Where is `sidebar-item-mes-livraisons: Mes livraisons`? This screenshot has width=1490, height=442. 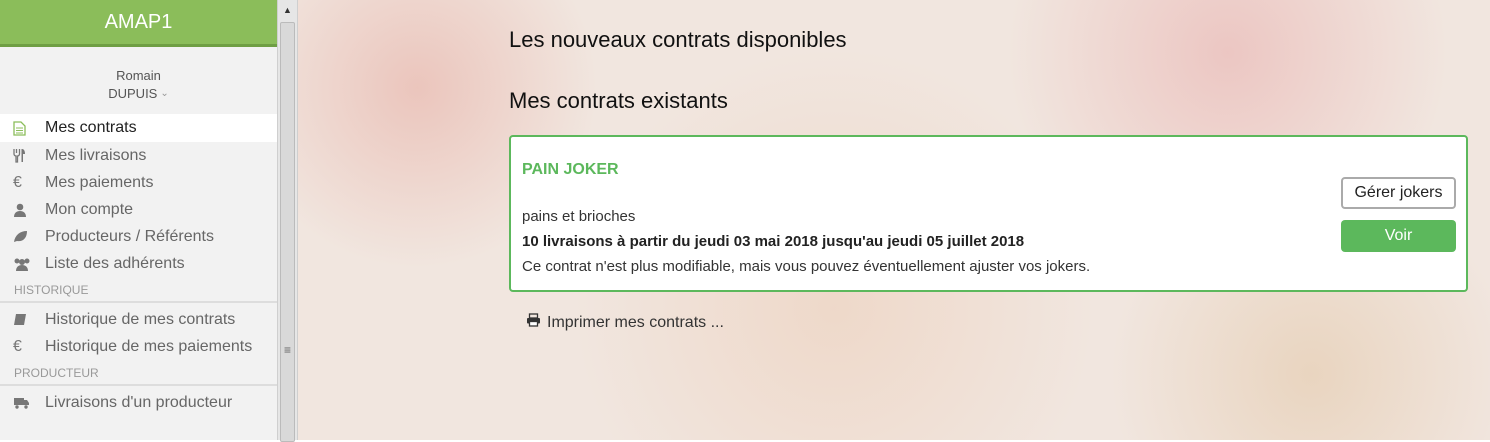 sidebar-item-mes-livraisons: Mes livraisons is located at coordinates (138, 155).